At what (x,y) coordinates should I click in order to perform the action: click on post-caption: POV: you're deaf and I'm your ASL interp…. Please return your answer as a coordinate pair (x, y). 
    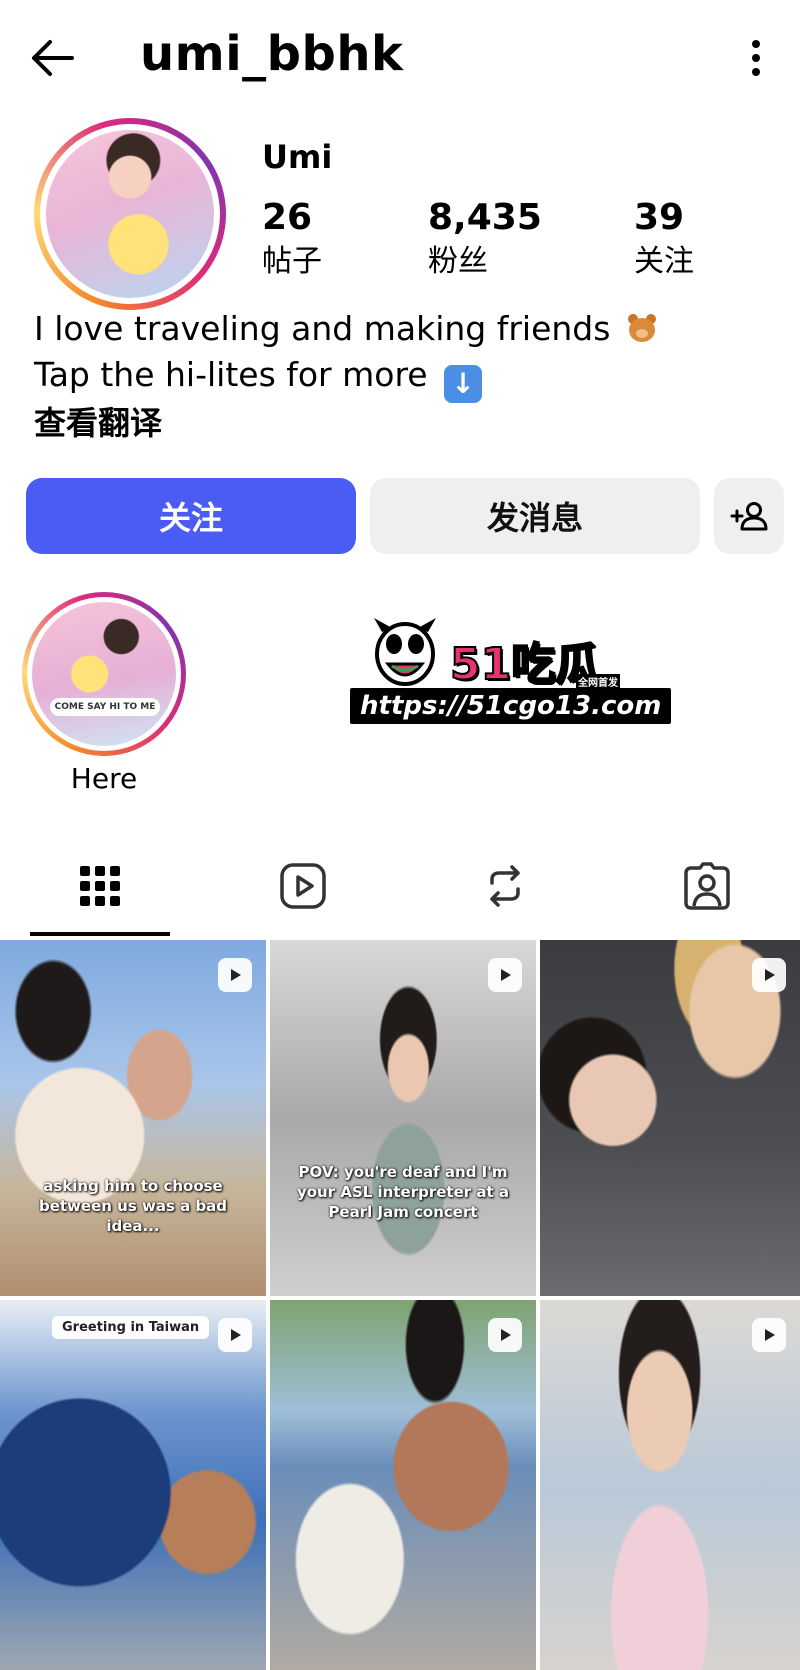
    Looking at the image, I should click on (403, 1192).